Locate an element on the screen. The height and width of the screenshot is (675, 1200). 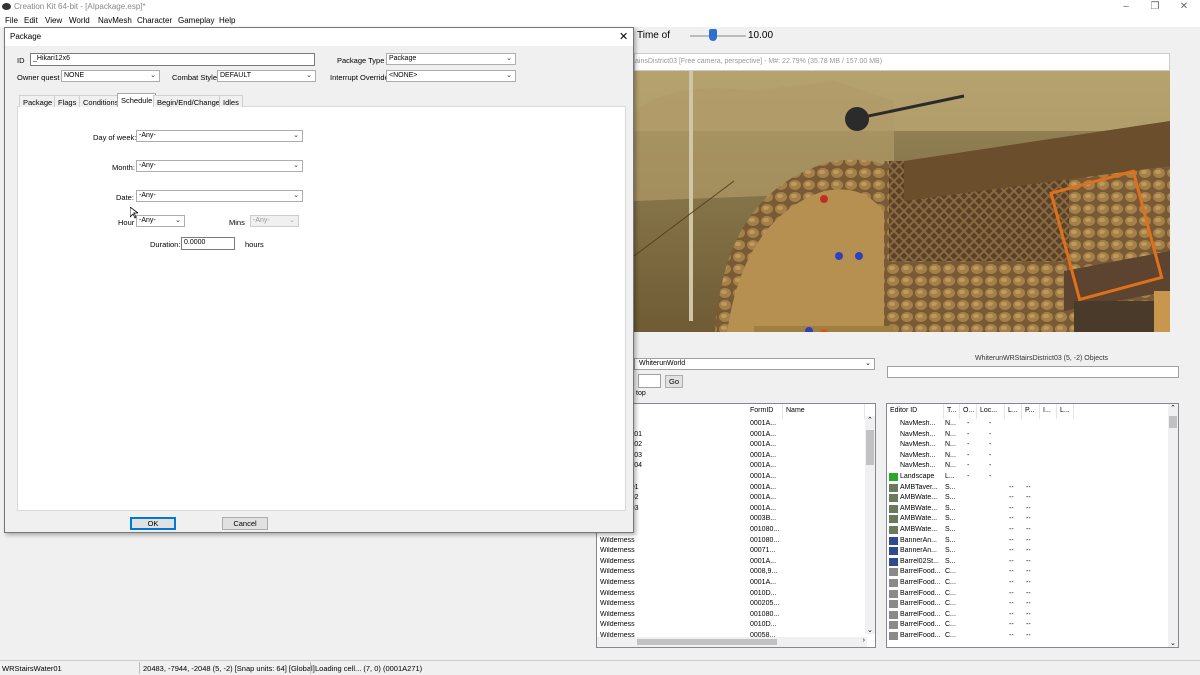
cancel-button: Cancel is located at coordinates (245, 523).